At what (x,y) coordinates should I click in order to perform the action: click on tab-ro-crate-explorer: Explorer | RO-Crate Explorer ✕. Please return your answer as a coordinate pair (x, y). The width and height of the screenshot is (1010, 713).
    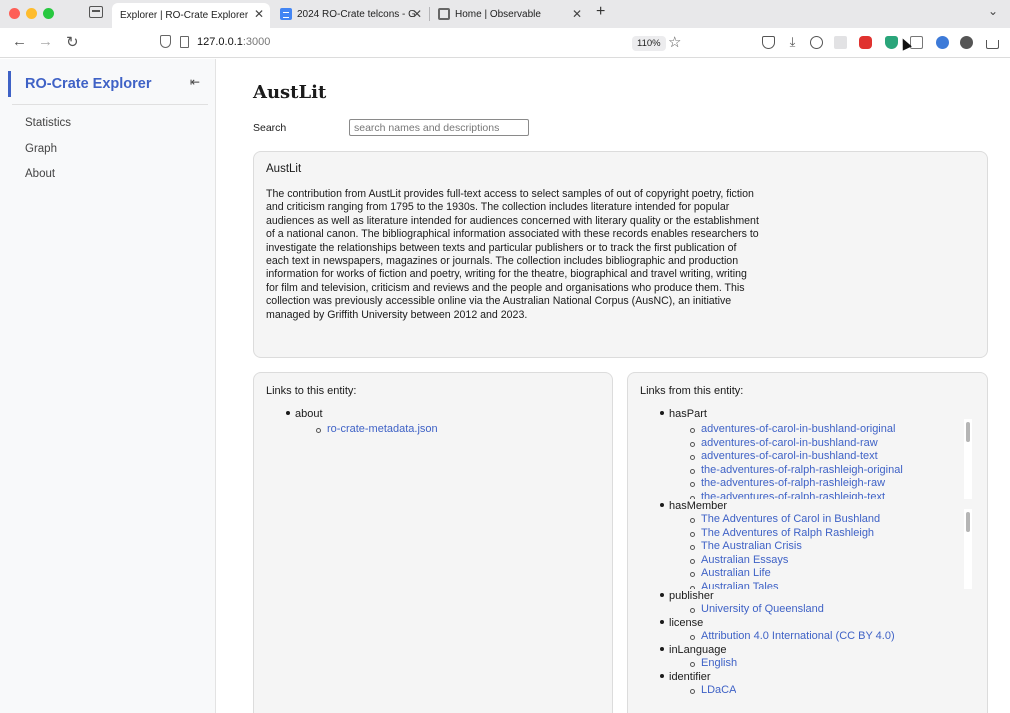
    Looking at the image, I should click on (191, 15).